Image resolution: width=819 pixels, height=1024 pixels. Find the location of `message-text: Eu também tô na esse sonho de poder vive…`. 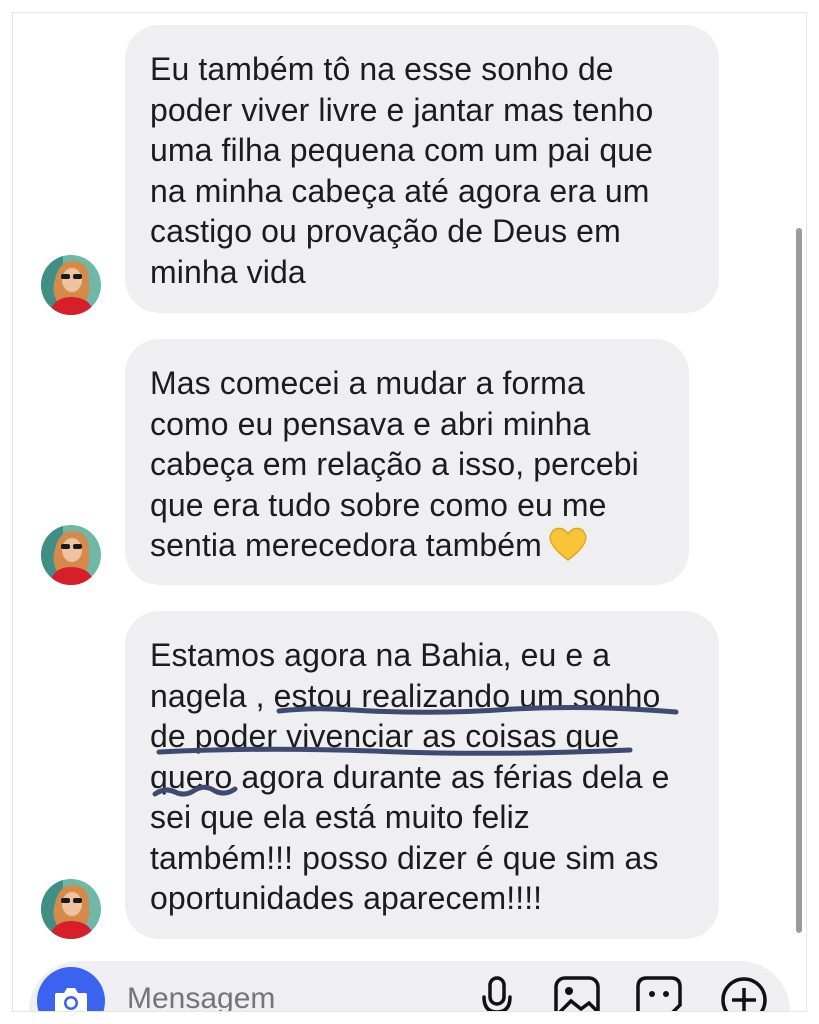

message-text: Eu também tô na esse sonho de poder vive… is located at coordinates (402, 170).